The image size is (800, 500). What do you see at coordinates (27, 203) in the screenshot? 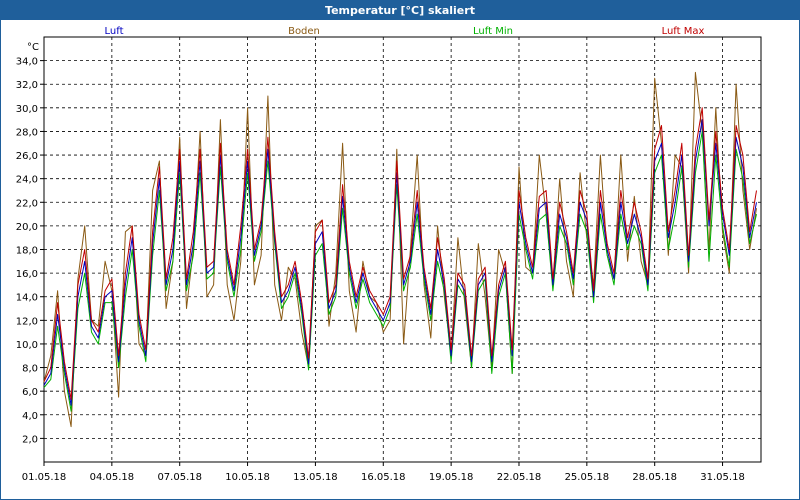
I see `y-tick-label: 22,0` at bounding box center [27, 203].